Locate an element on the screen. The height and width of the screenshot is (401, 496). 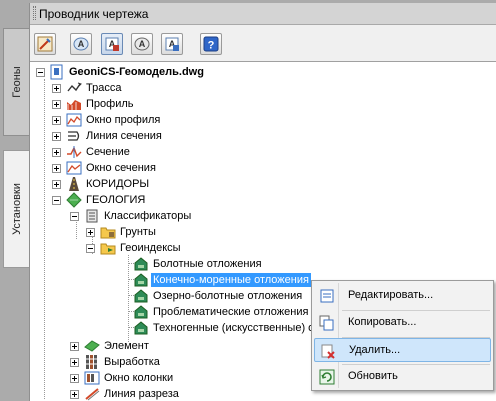
help-button: ? is located at coordinates (211, 44).